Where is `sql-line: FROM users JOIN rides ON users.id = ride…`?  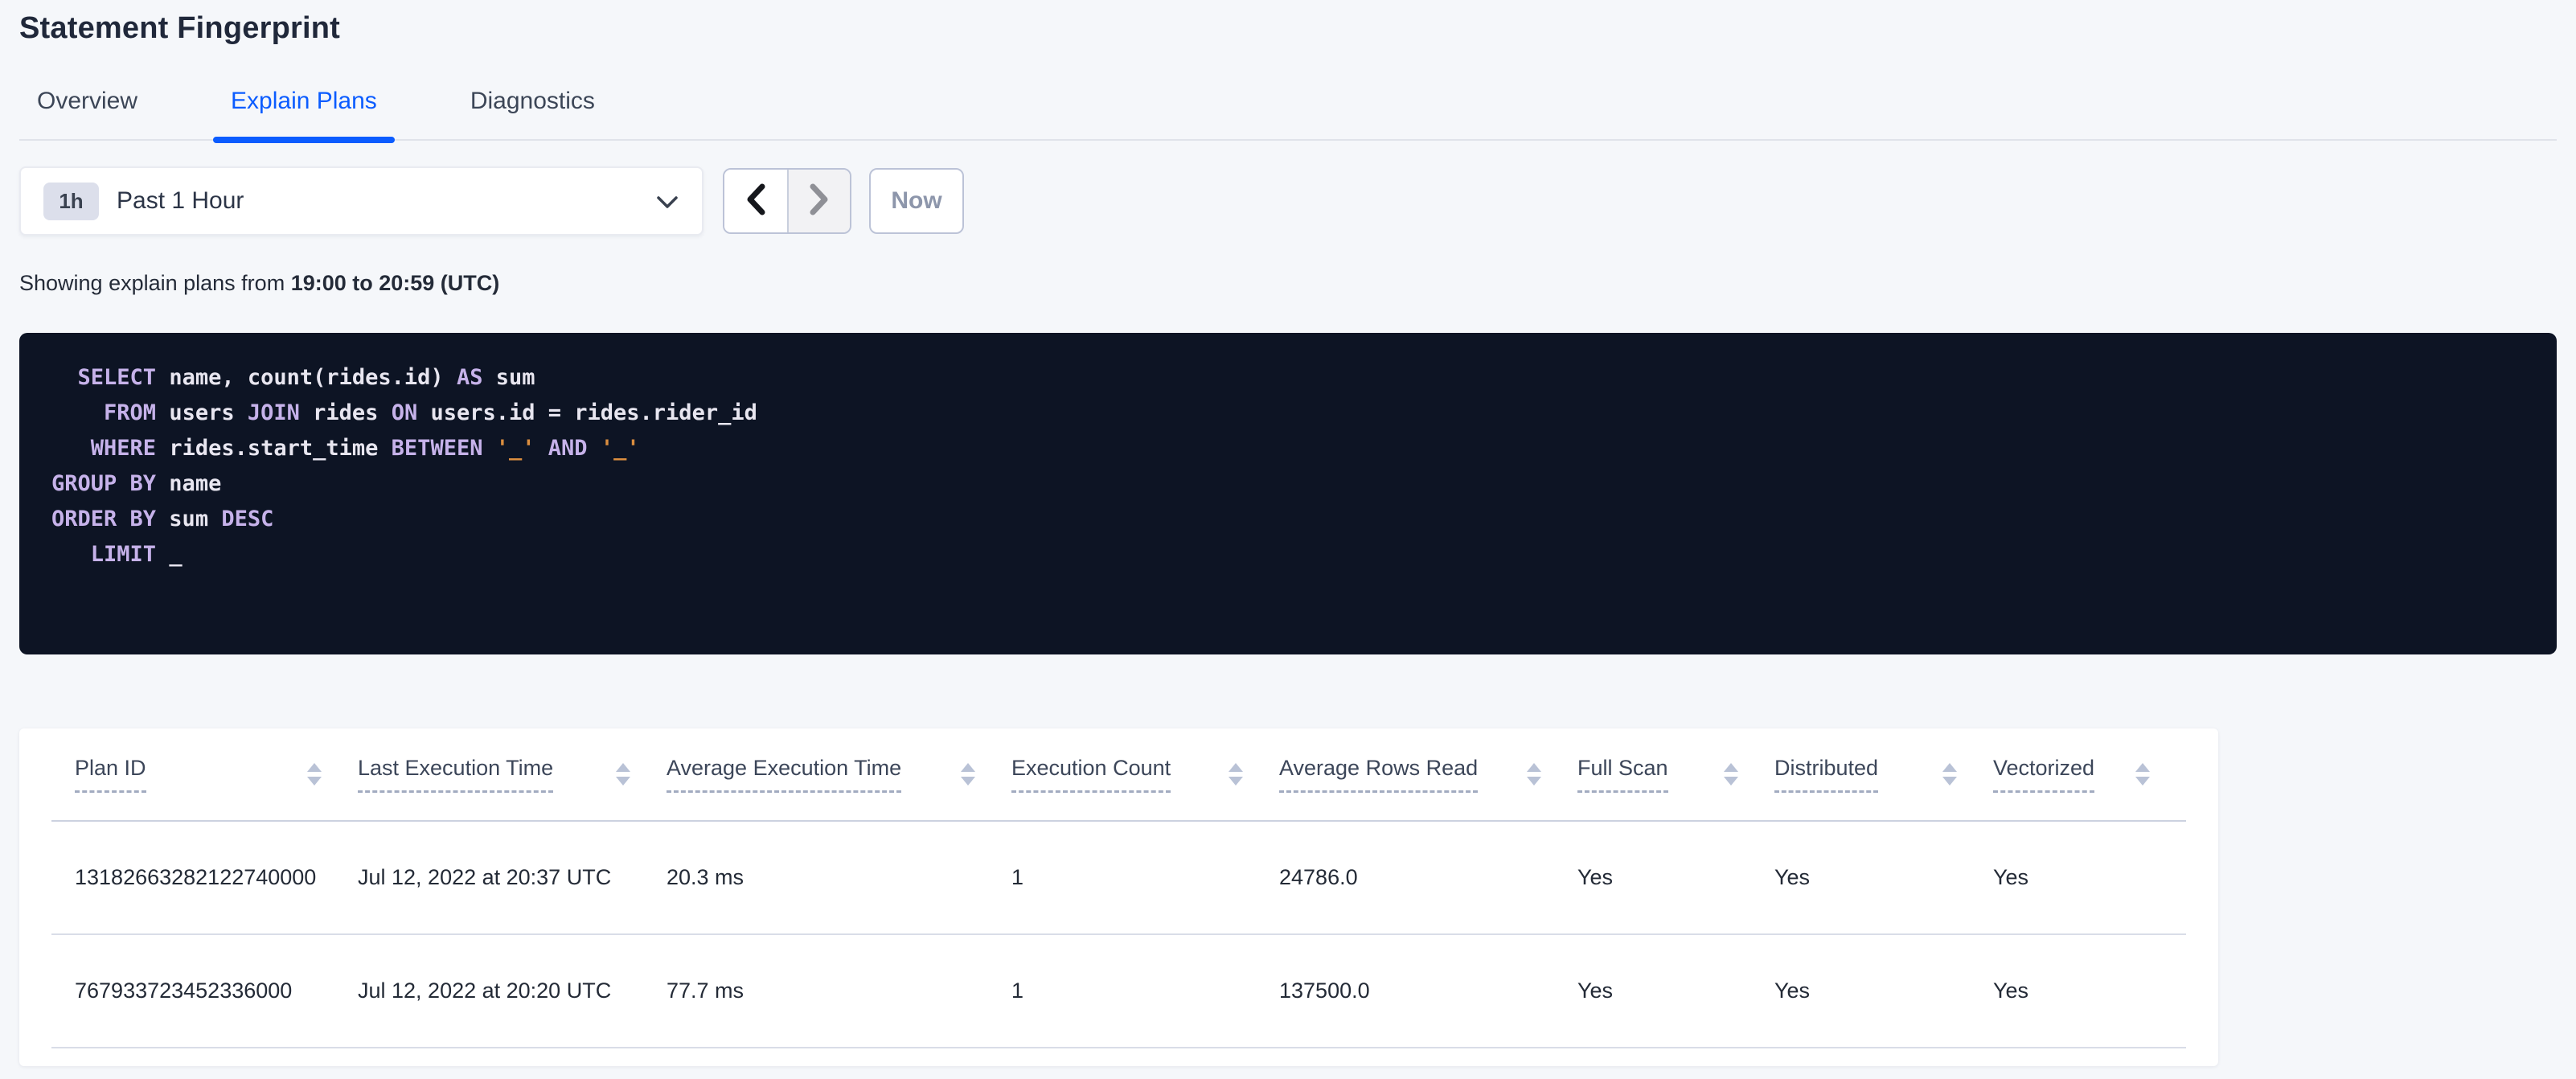 sql-line: FROM users JOIN rides ON users.id = ride… is located at coordinates (430, 413).